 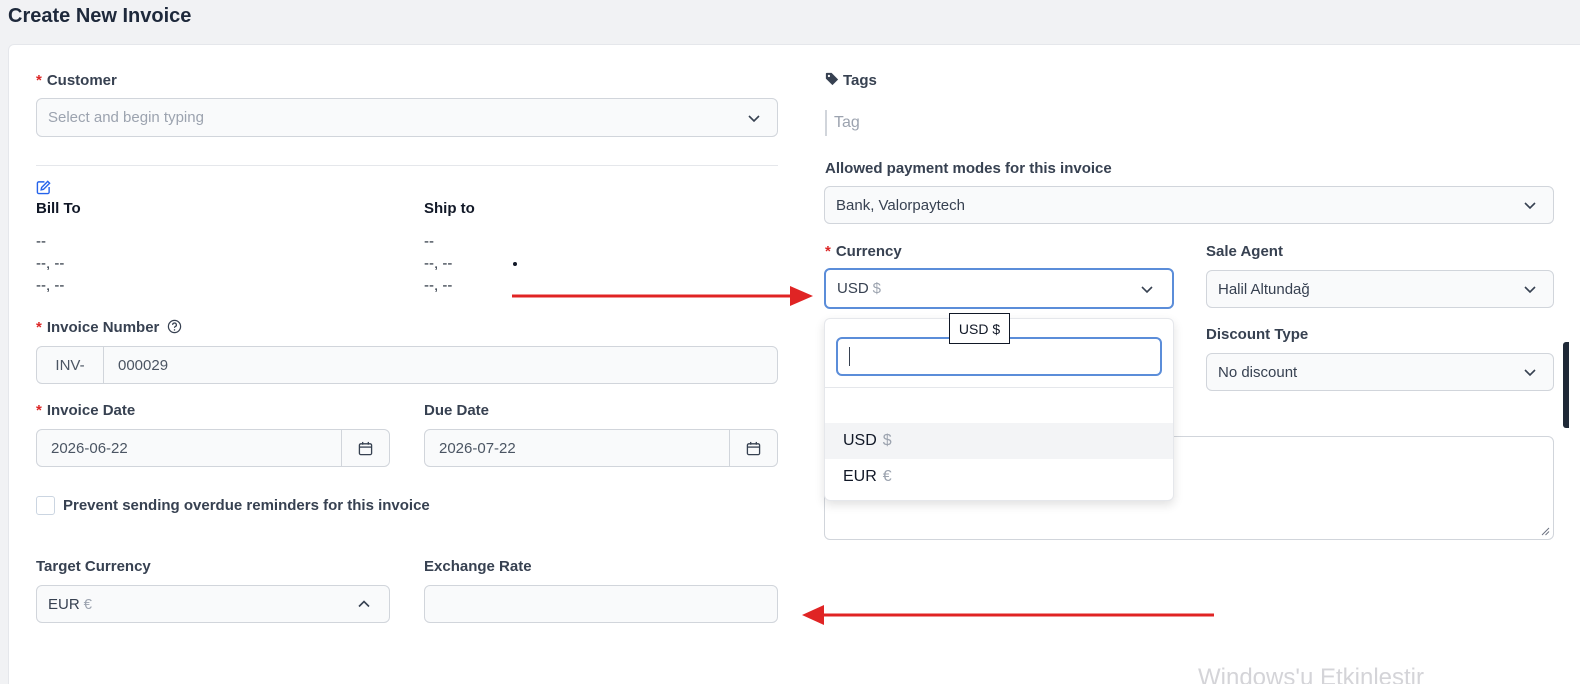 I want to click on invoice-date-field: 2026-06-22, so click(x=213, y=448).